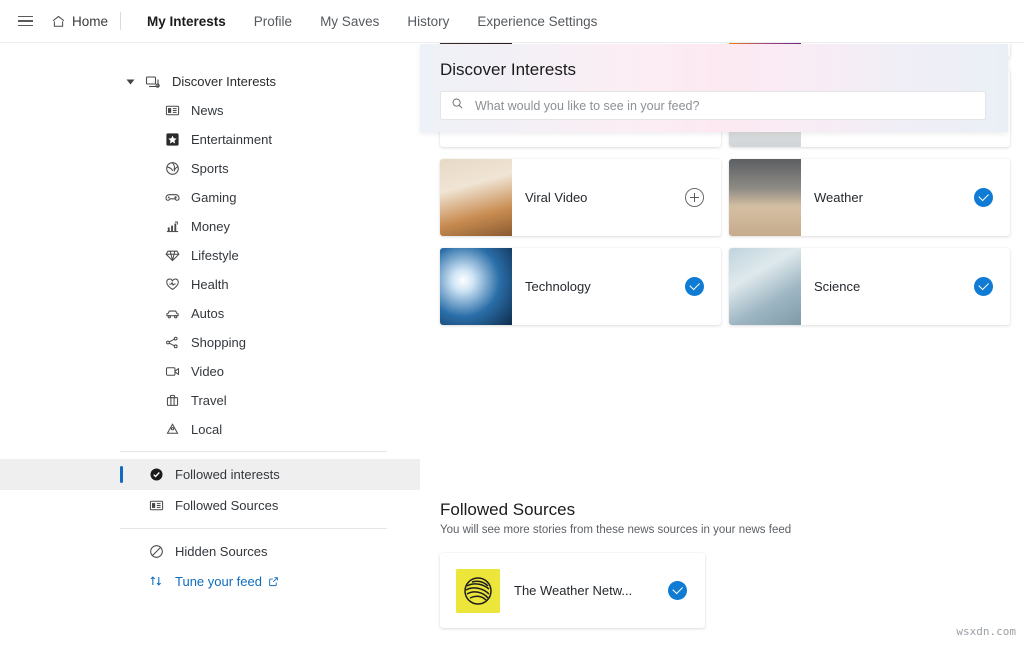  I want to click on sidebar-item-followed-interests: Followed interests, so click(210, 474).